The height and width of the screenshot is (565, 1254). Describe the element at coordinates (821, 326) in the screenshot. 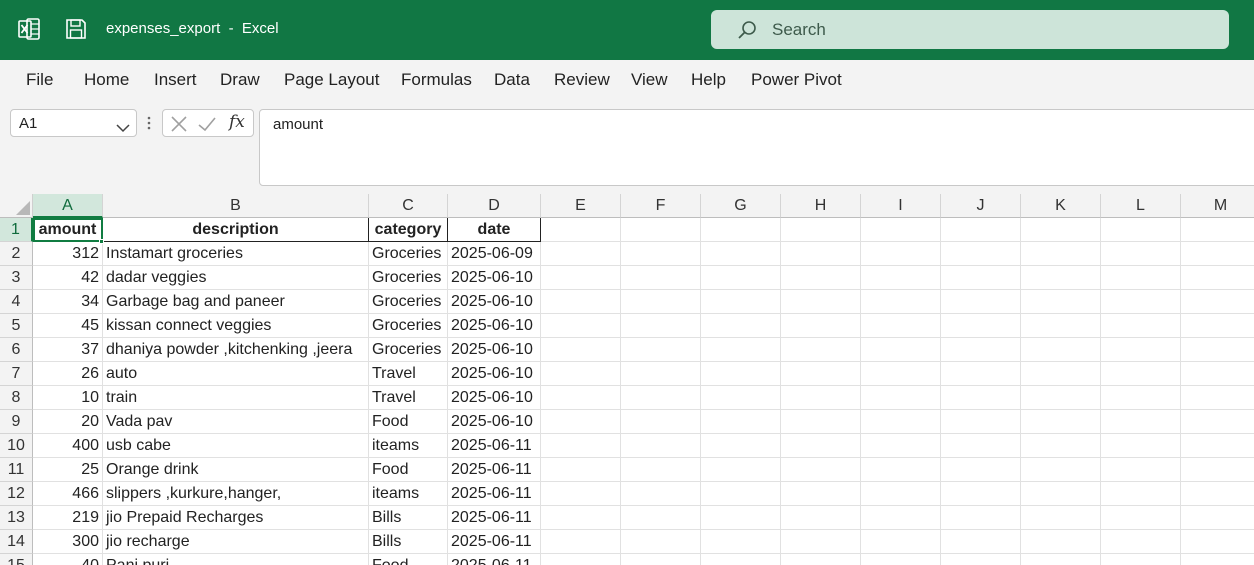

I see `cell-h5` at that location.